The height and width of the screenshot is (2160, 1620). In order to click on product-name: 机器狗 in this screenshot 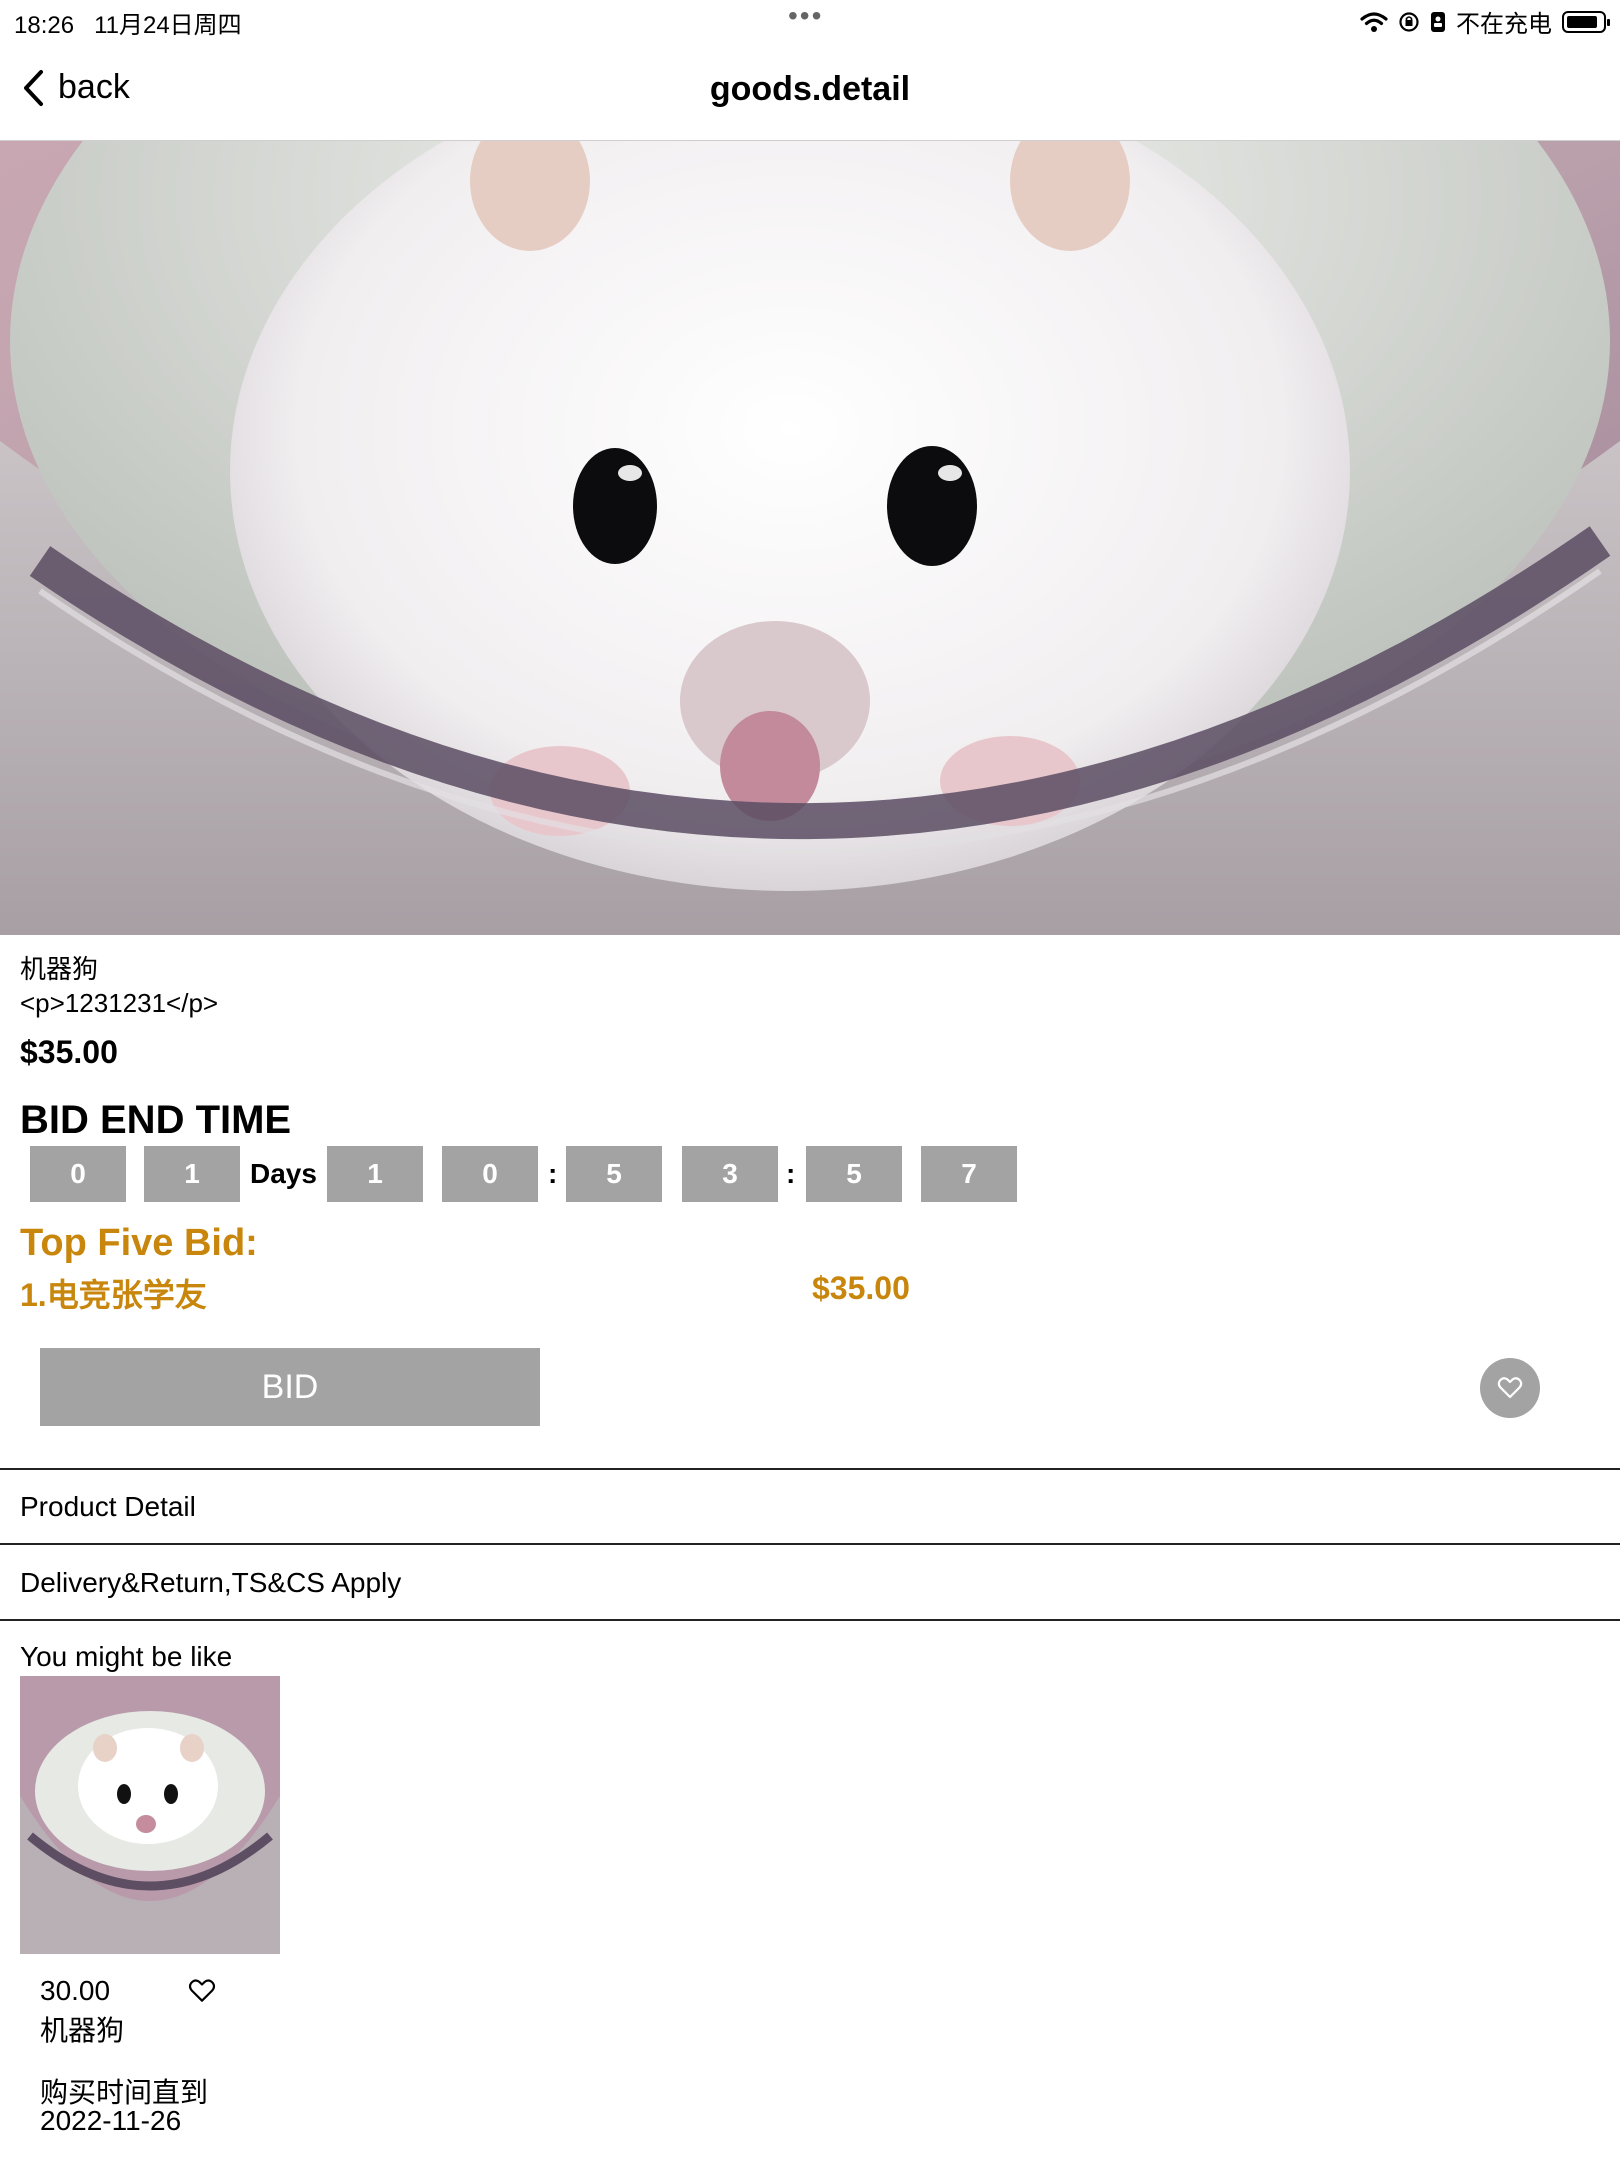, I will do `click(59, 969)`.